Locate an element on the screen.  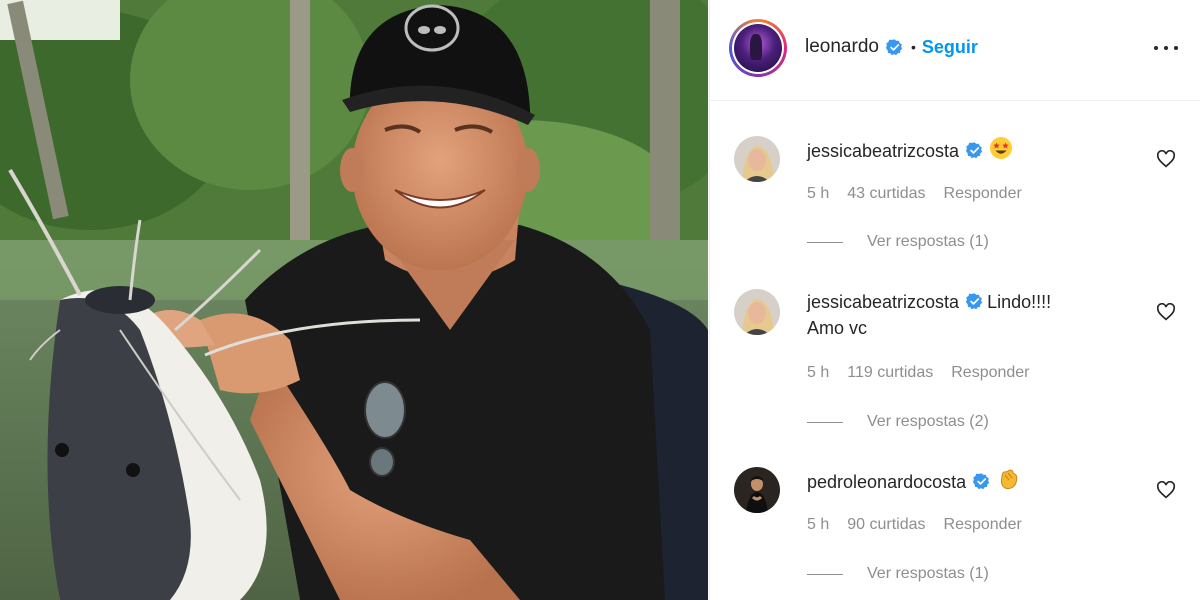
more-options-icon is located at coordinates (1166, 48).